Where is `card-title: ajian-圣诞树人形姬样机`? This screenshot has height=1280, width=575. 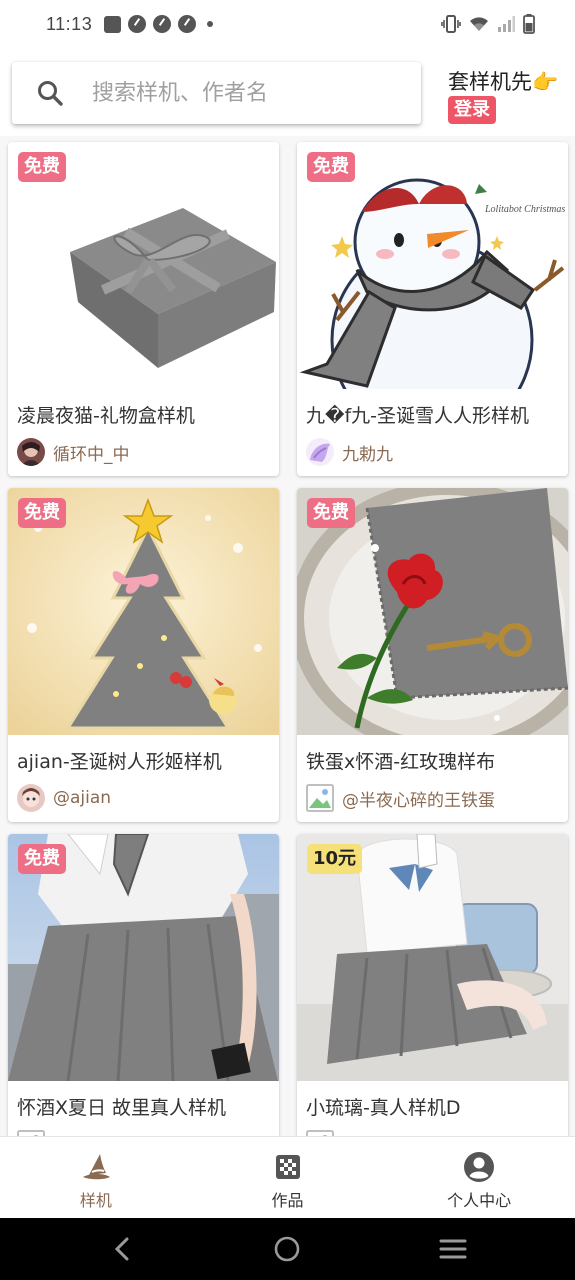
card-title: ajian-圣诞树人形姬样机 is located at coordinates (119, 762).